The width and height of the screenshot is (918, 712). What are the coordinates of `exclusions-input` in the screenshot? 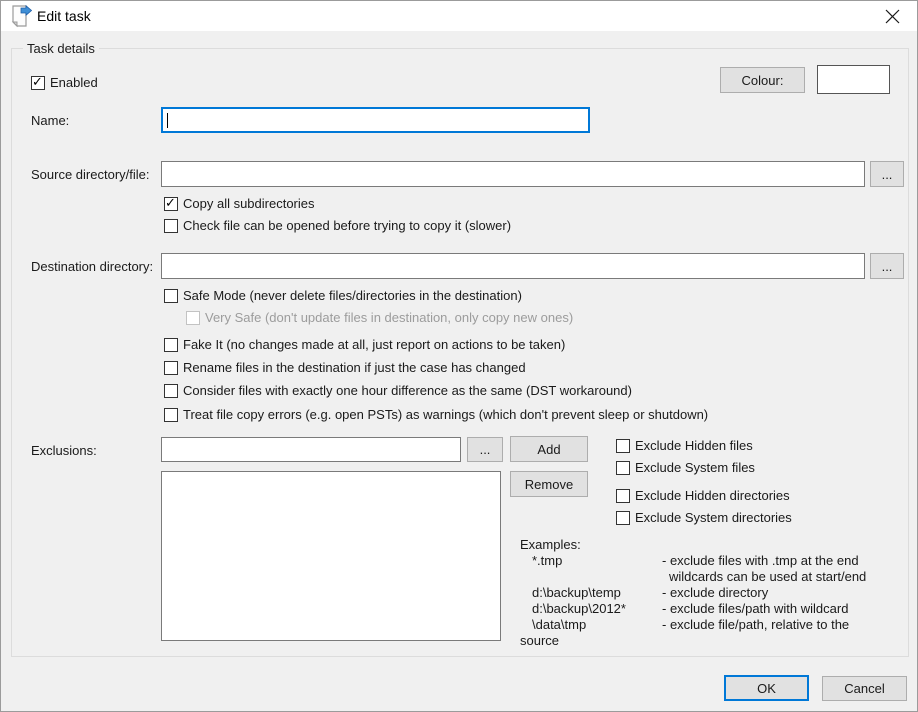 It's located at (311, 449).